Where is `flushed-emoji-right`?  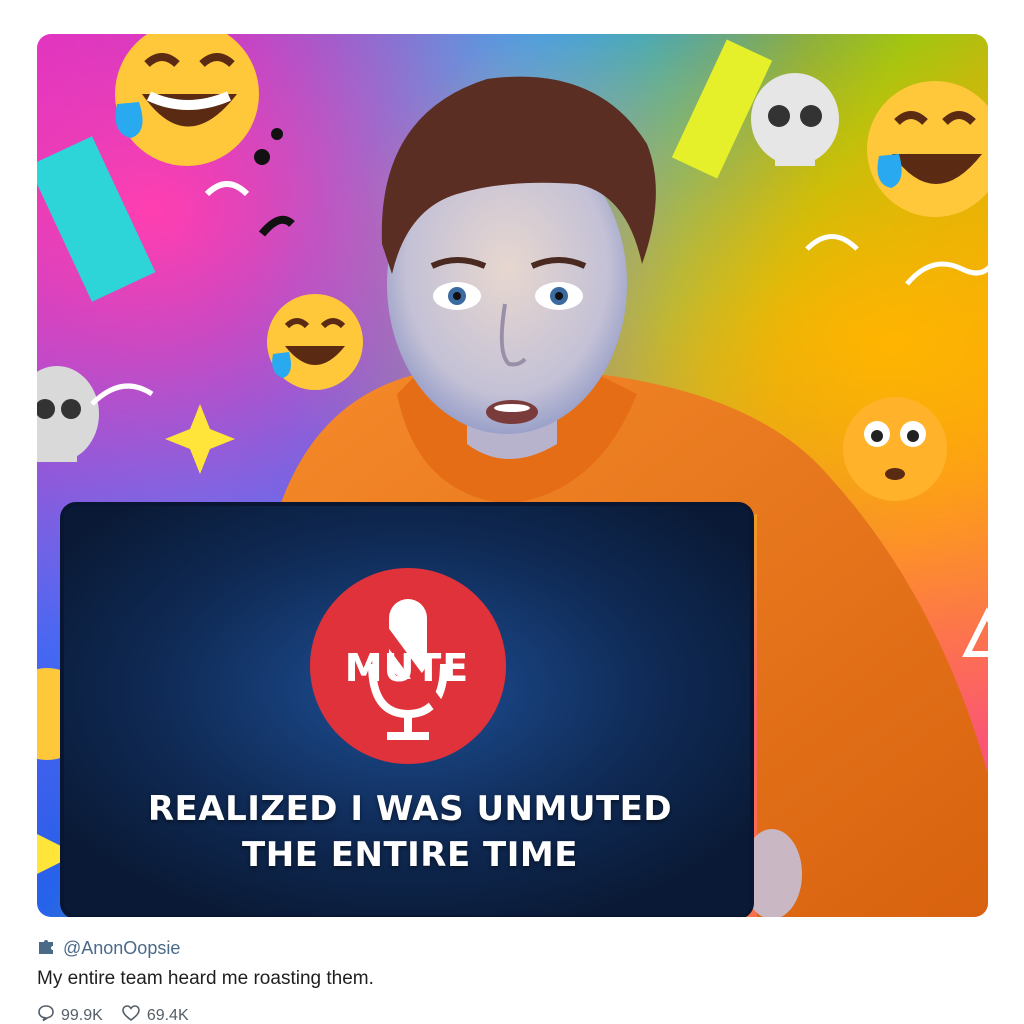 flushed-emoji-right is located at coordinates (895, 449).